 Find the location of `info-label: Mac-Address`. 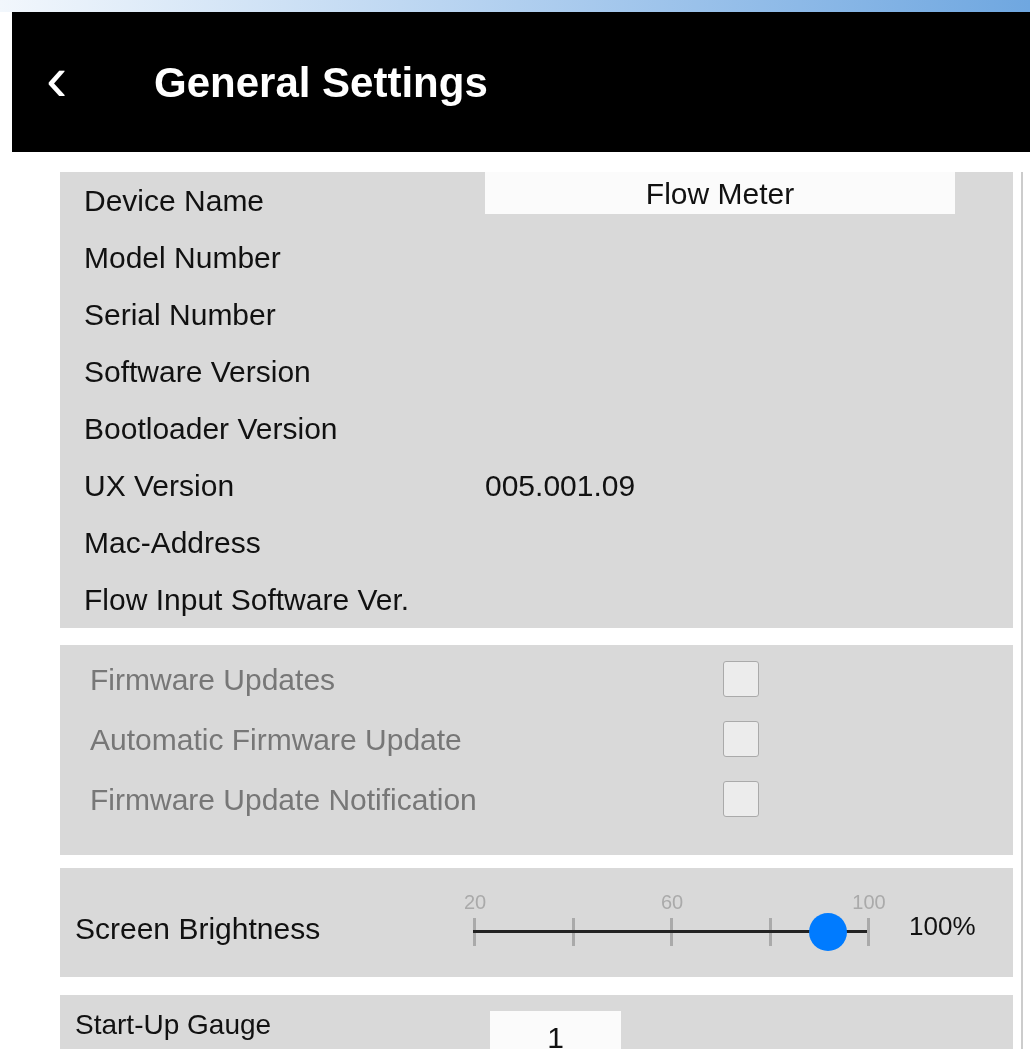

info-label: Mac-Address is located at coordinates (173, 543).